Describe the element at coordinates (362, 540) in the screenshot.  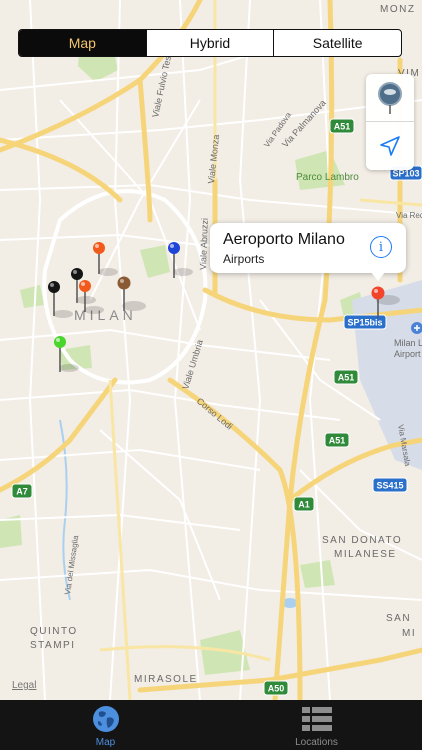
I see `place-label: SAN DONATO` at that location.